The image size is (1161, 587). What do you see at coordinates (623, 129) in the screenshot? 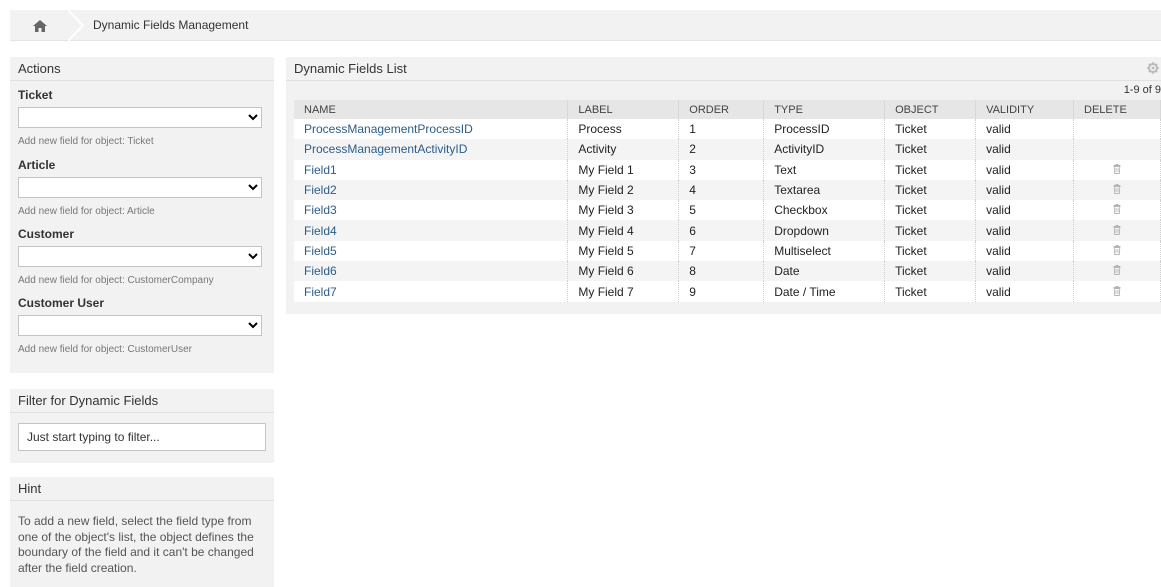
I see `cell-label: Process` at bounding box center [623, 129].